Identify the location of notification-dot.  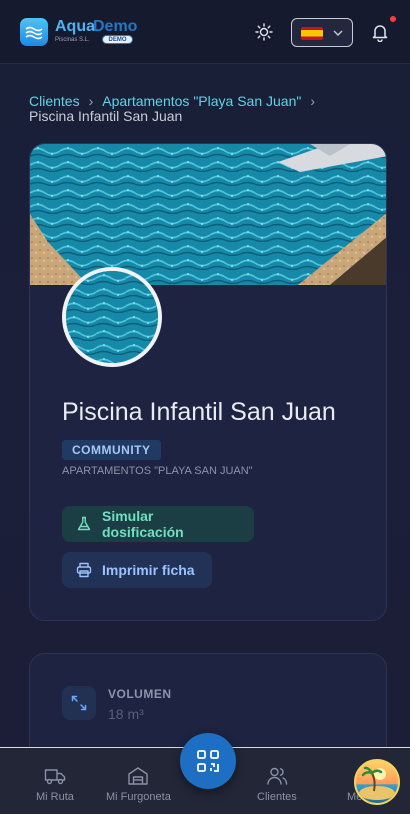
(393, 19).